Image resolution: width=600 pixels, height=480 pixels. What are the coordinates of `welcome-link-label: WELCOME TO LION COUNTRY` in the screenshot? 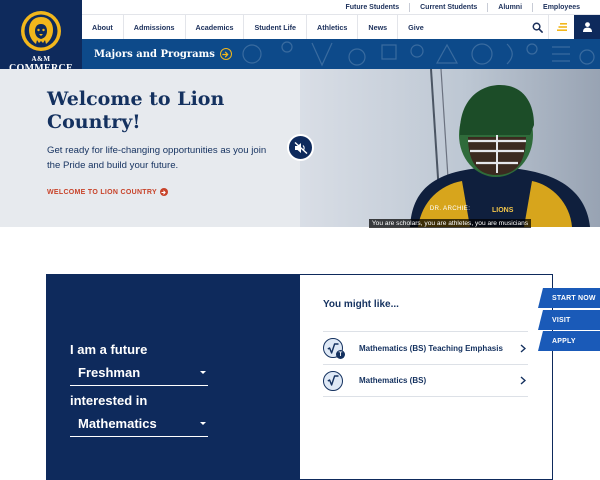 It's located at (102, 192).